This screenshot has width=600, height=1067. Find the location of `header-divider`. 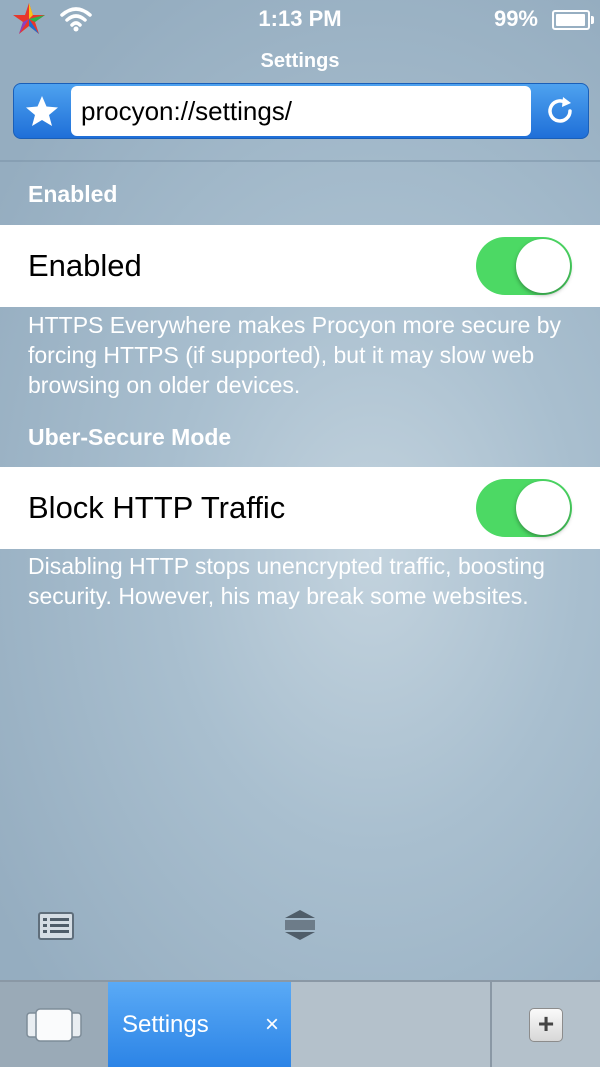

header-divider is located at coordinates (300, 161).